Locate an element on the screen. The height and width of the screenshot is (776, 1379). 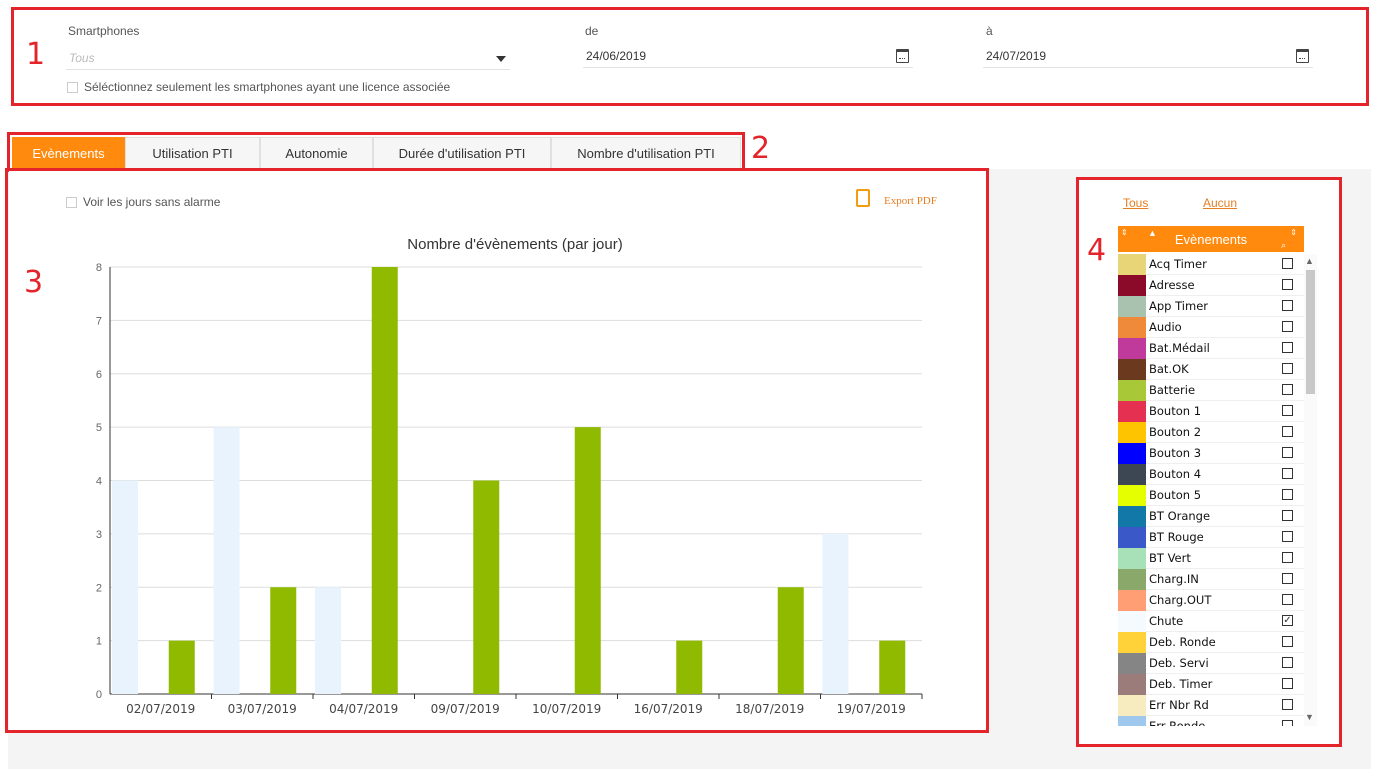
list-item: Deb. Ronde is located at coordinates (1211, 642).